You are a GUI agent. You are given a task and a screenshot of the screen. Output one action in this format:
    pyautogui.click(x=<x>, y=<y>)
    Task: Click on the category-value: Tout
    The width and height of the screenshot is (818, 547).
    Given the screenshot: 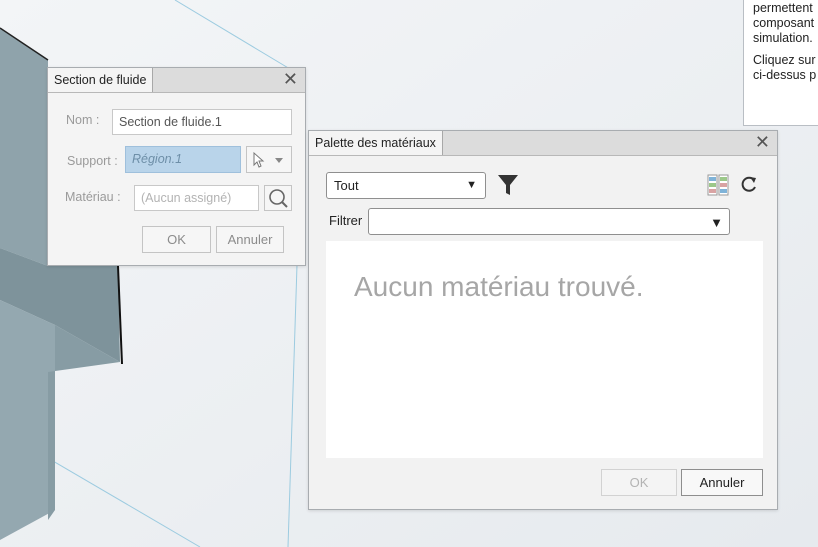 What is the action you would take?
    pyautogui.click(x=346, y=185)
    